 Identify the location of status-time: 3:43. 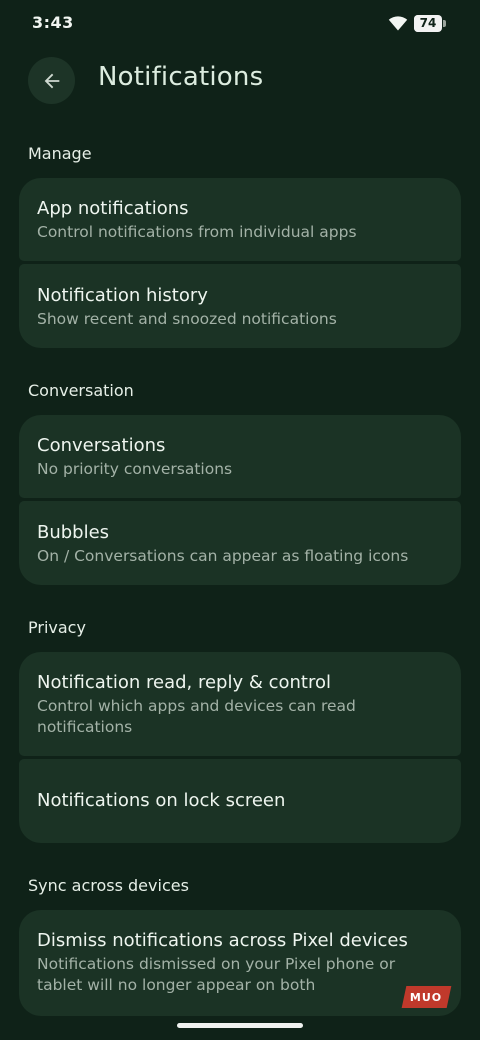
(53, 22).